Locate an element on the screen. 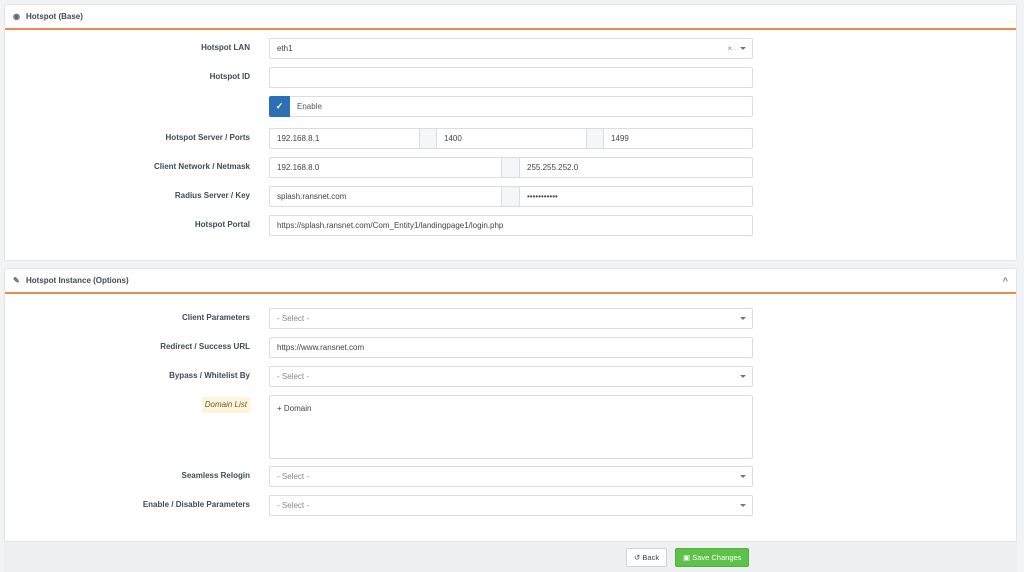  redirect-url-label: Redirect / Success URL is located at coordinates (205, 346).